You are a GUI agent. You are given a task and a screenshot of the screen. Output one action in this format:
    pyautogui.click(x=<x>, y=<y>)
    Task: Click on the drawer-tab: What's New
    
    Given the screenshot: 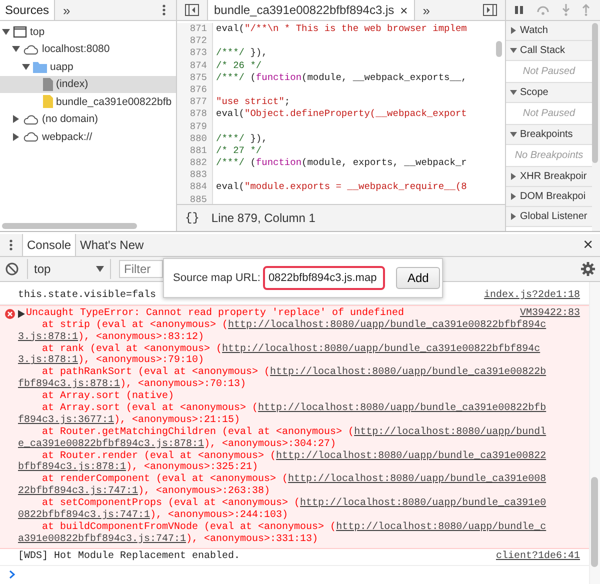 What is the action you would take?
    pyautogui.click(x=112, y=245)
    